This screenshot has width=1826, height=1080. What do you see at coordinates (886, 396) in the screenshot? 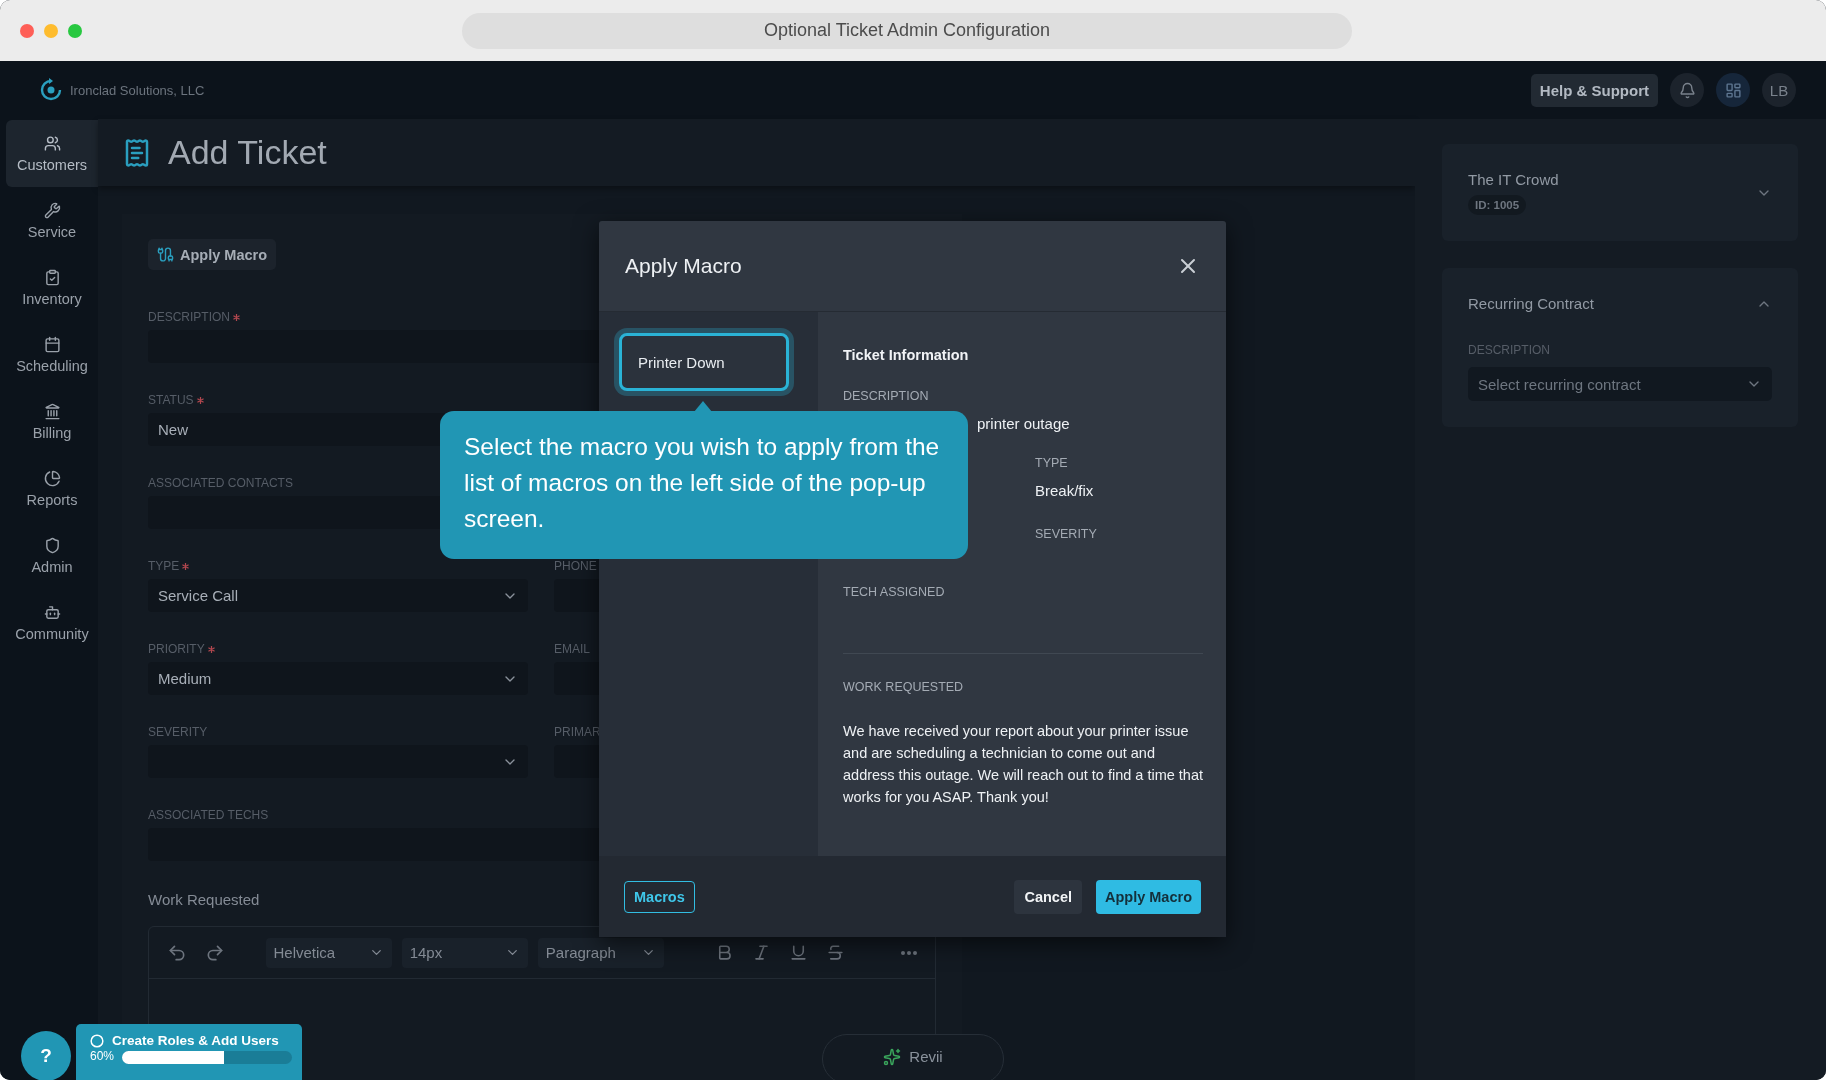
I see `detail-label: DESCRIPTION` at bounding box center [886, 396].